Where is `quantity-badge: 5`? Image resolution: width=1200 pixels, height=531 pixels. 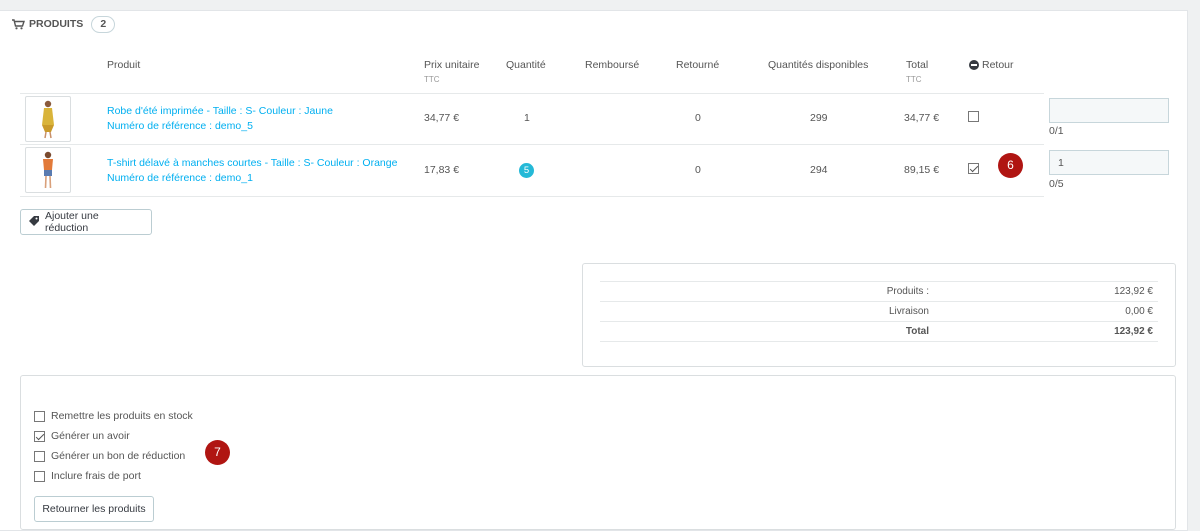
quantity-badge: 5 is located at coordinates (526, 170).